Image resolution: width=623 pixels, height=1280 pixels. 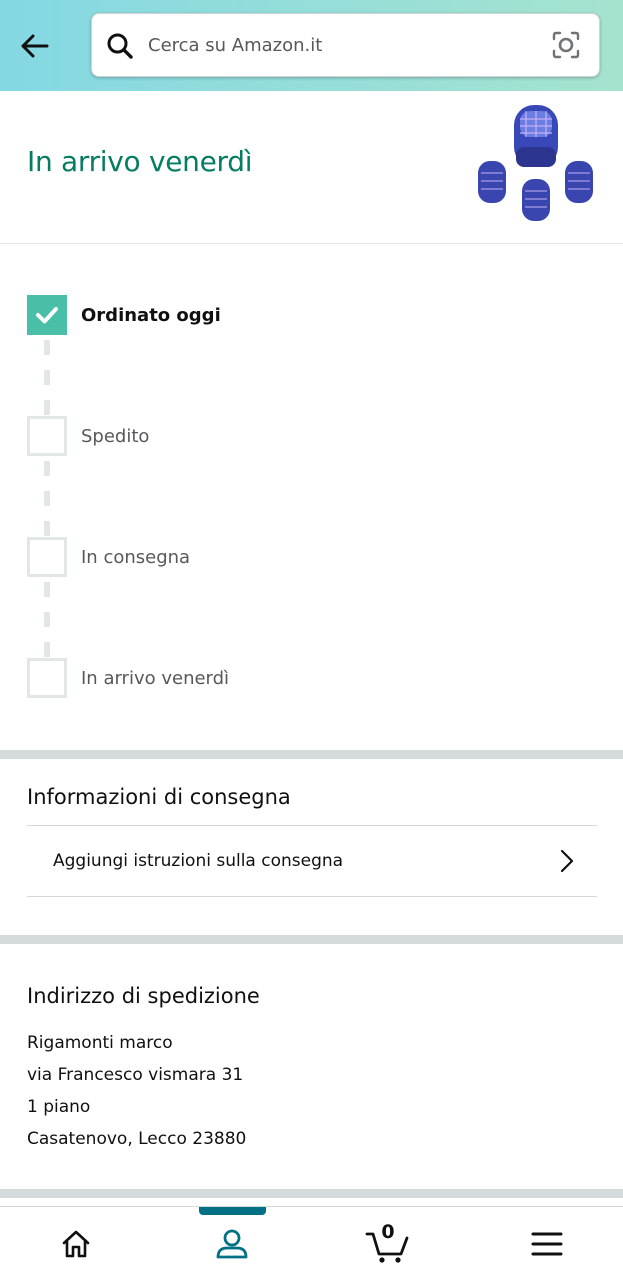 I want to click on step-ordered: Ordinato oggi, so click(x=124, y=315).